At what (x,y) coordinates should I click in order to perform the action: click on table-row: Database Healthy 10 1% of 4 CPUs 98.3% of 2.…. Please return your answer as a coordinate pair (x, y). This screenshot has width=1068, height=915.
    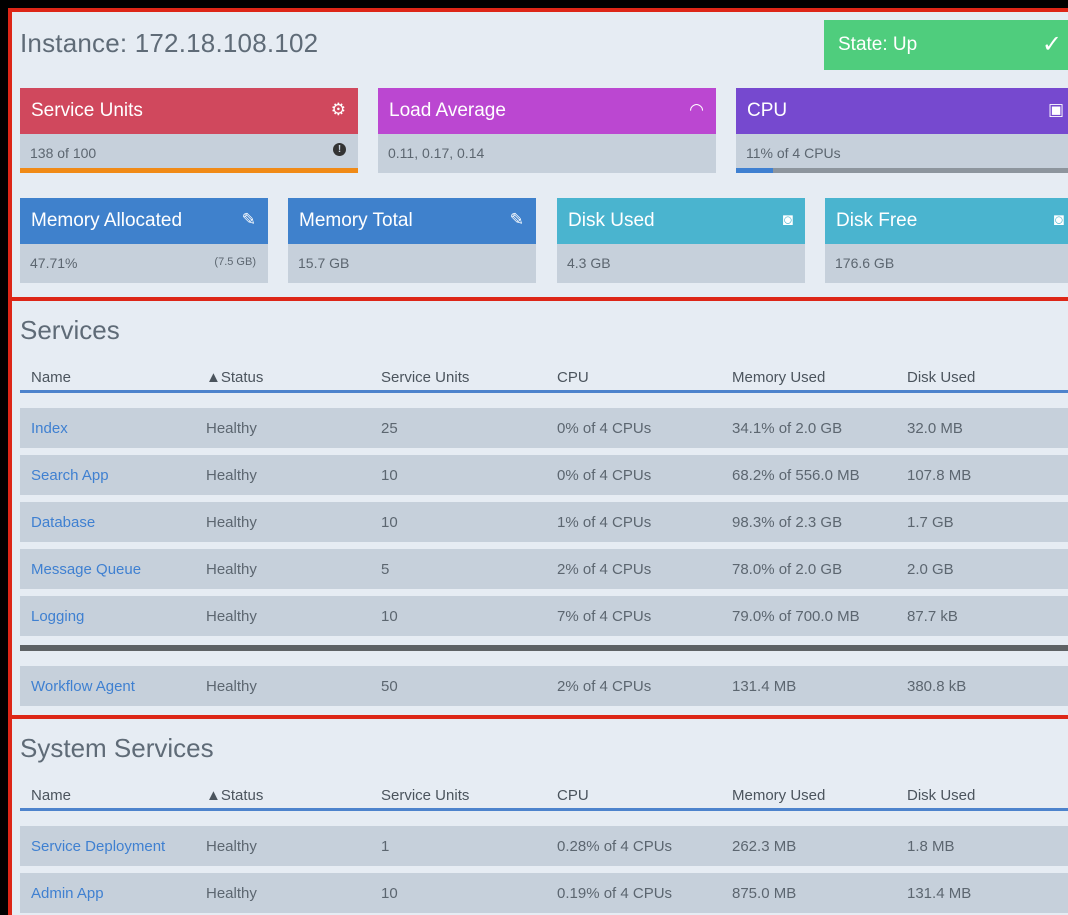
    Looking at the image, I should click on (544, 522).